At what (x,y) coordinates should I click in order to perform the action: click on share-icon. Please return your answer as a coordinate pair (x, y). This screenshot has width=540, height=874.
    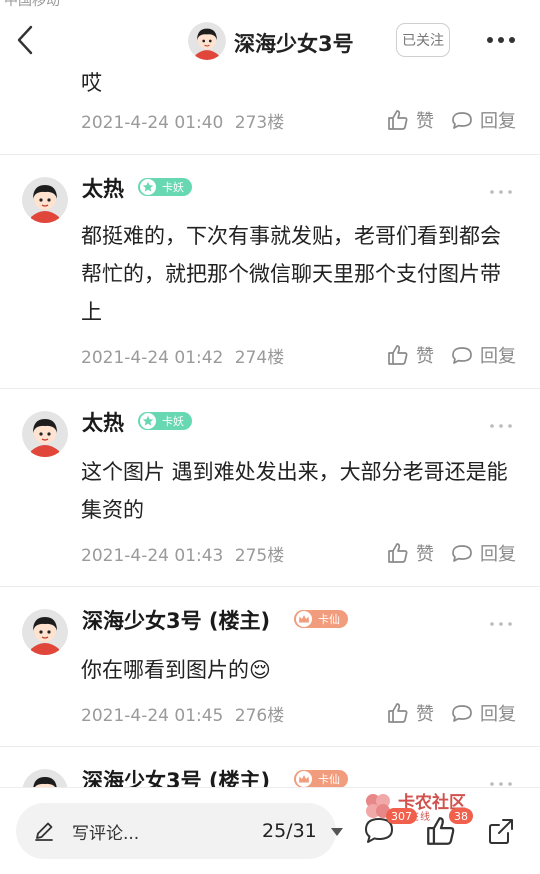
    Looking at the image, I should click on (501, 831).